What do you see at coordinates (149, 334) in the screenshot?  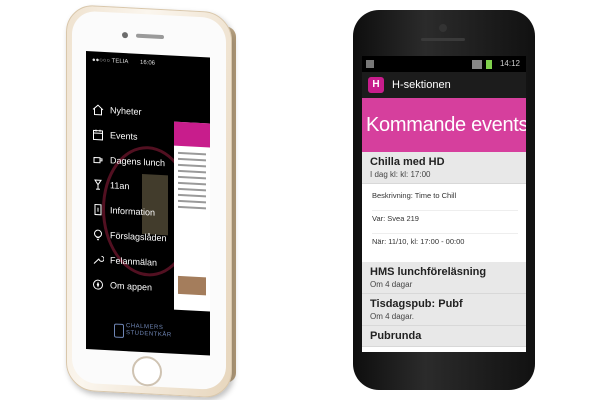 I see `logo-line-2: STUDENTKÅR` at bounding box center [149, 334].